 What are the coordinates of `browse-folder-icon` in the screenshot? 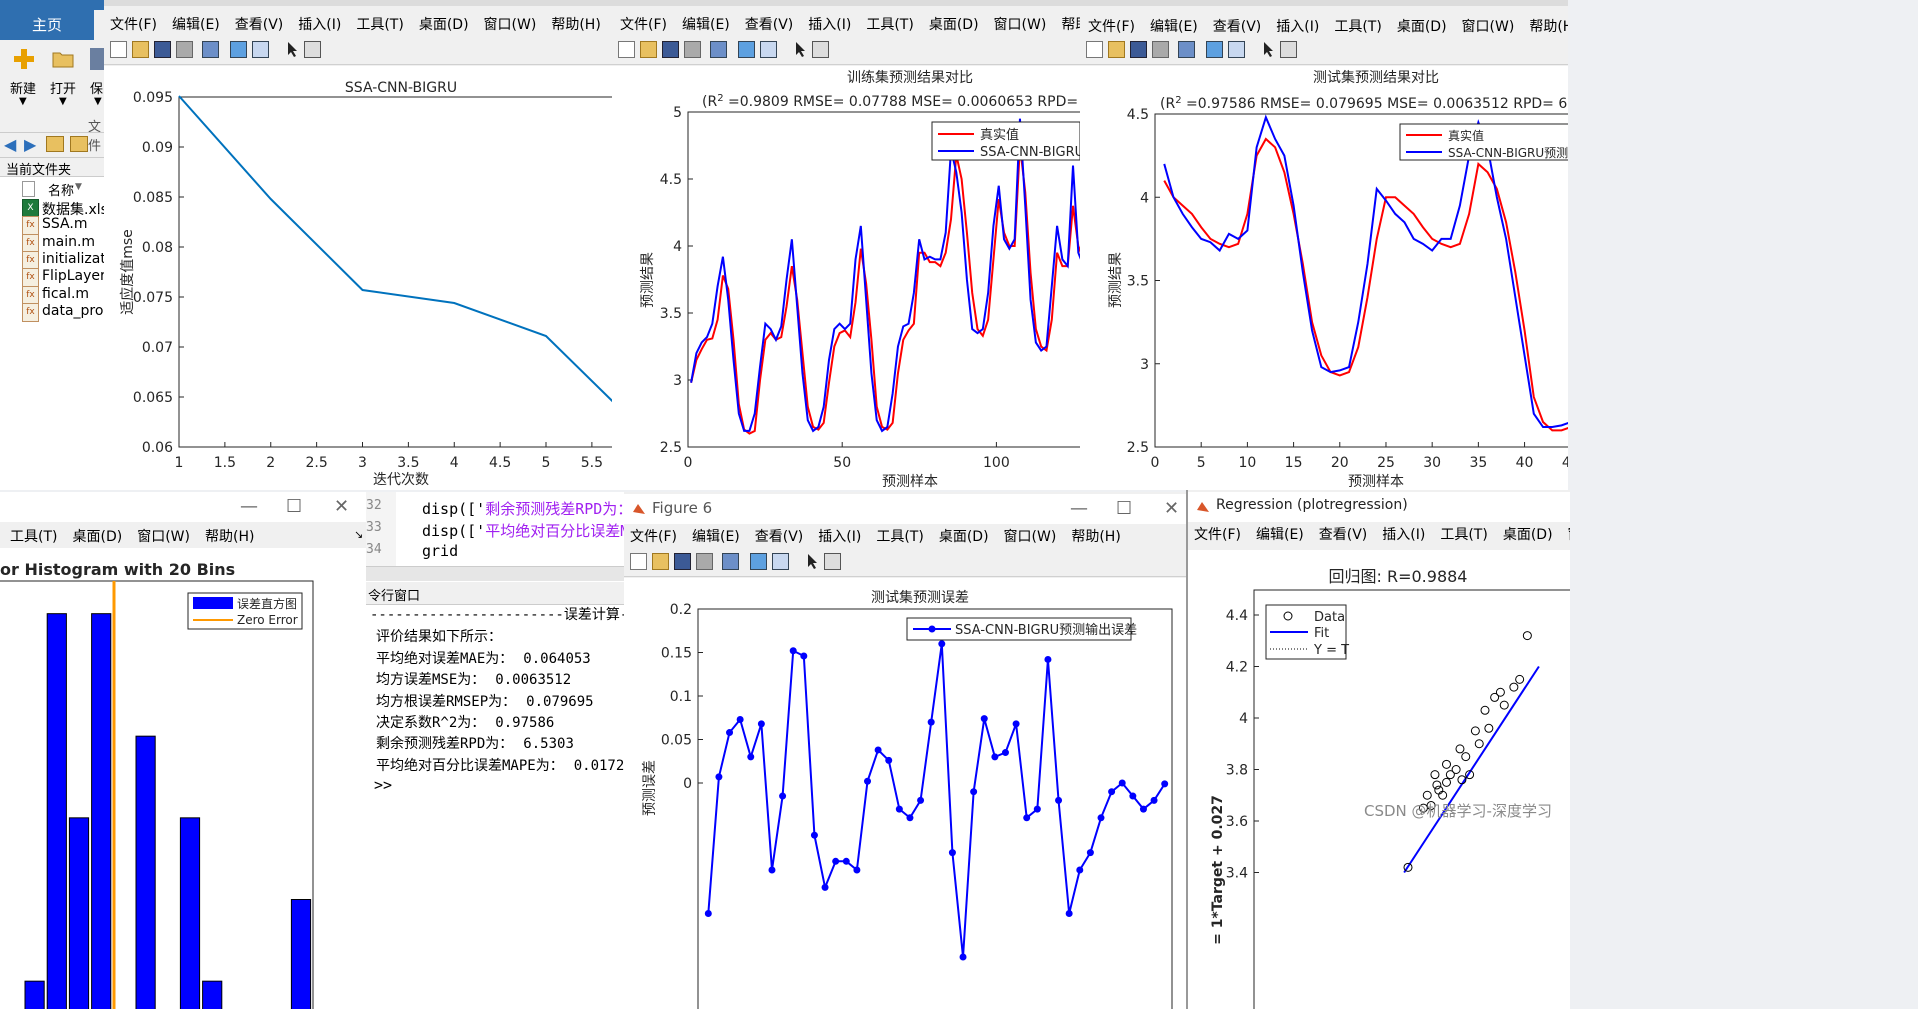 It's located at (79, 144).